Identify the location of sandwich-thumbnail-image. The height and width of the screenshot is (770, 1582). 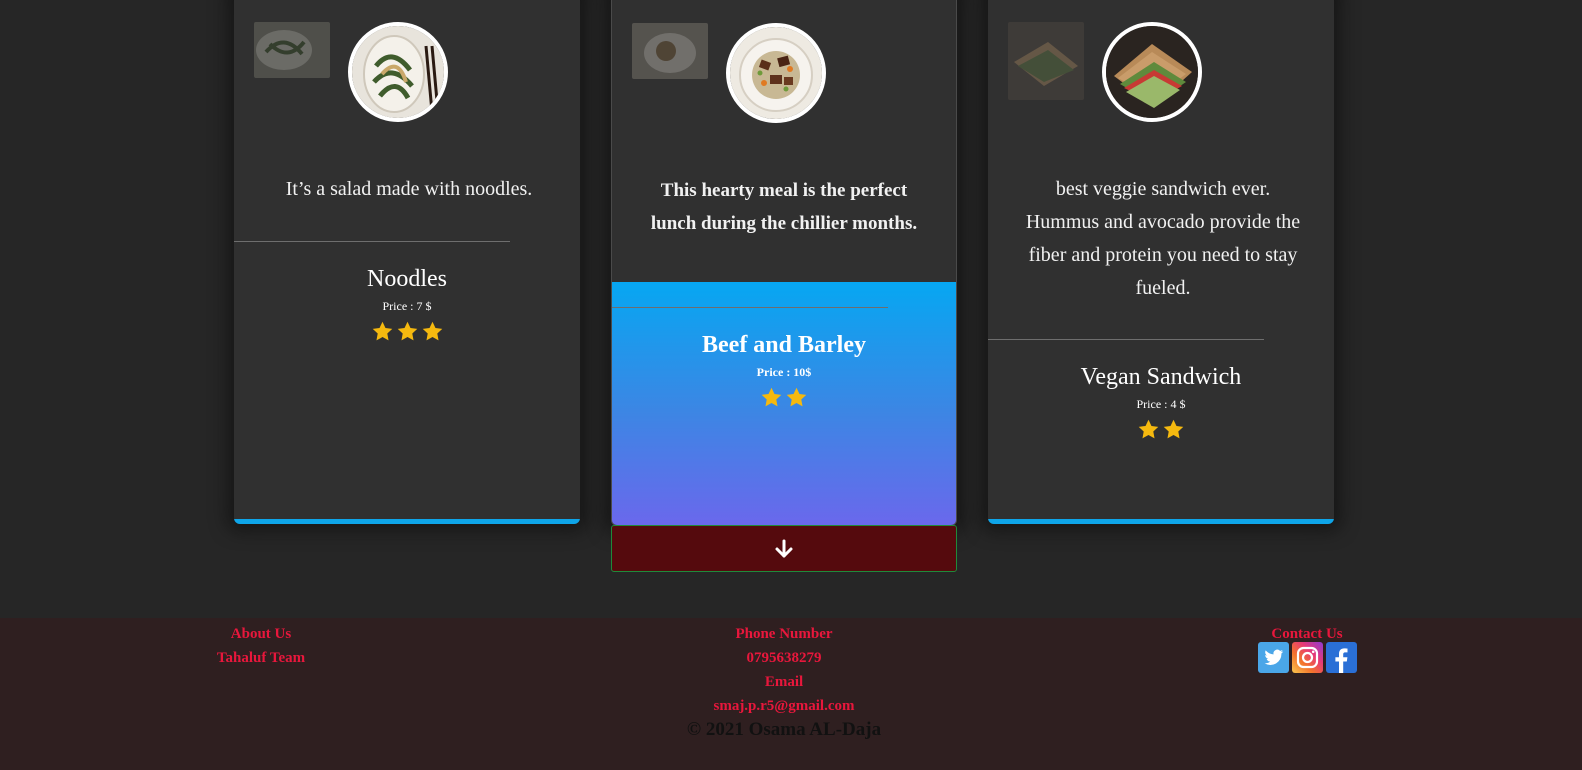
(1046, 61).